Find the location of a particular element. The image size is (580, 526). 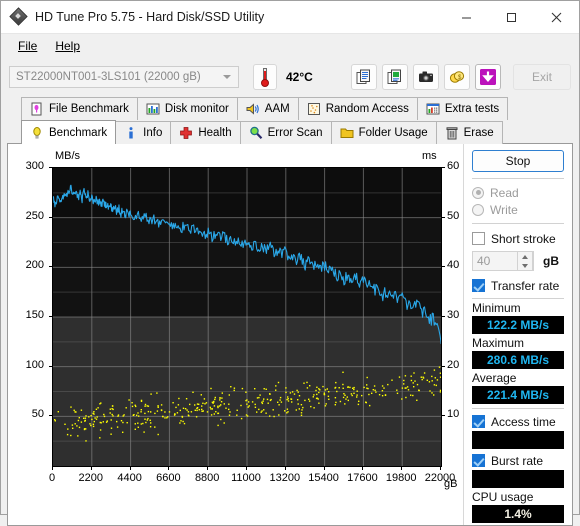

copy-text-icon is located at coordinates (363, 76).